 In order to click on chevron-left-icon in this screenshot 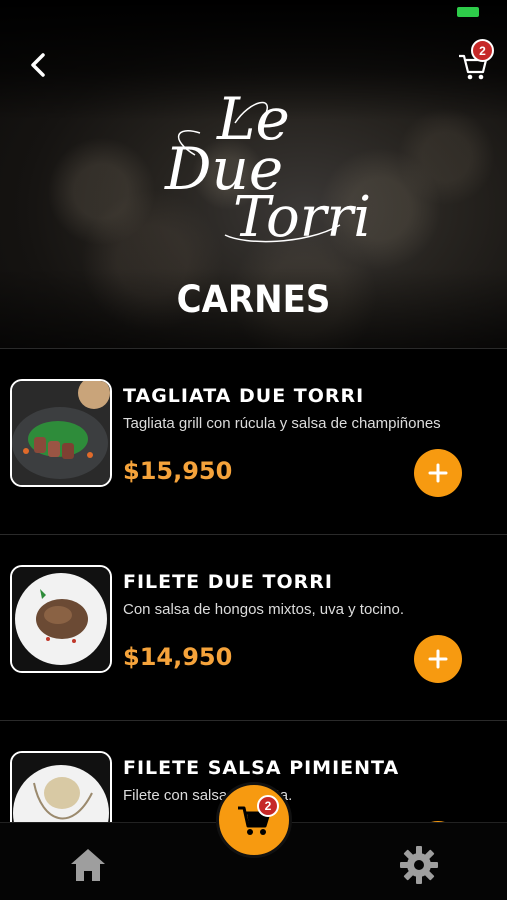, I will do `click(38, 65)`.